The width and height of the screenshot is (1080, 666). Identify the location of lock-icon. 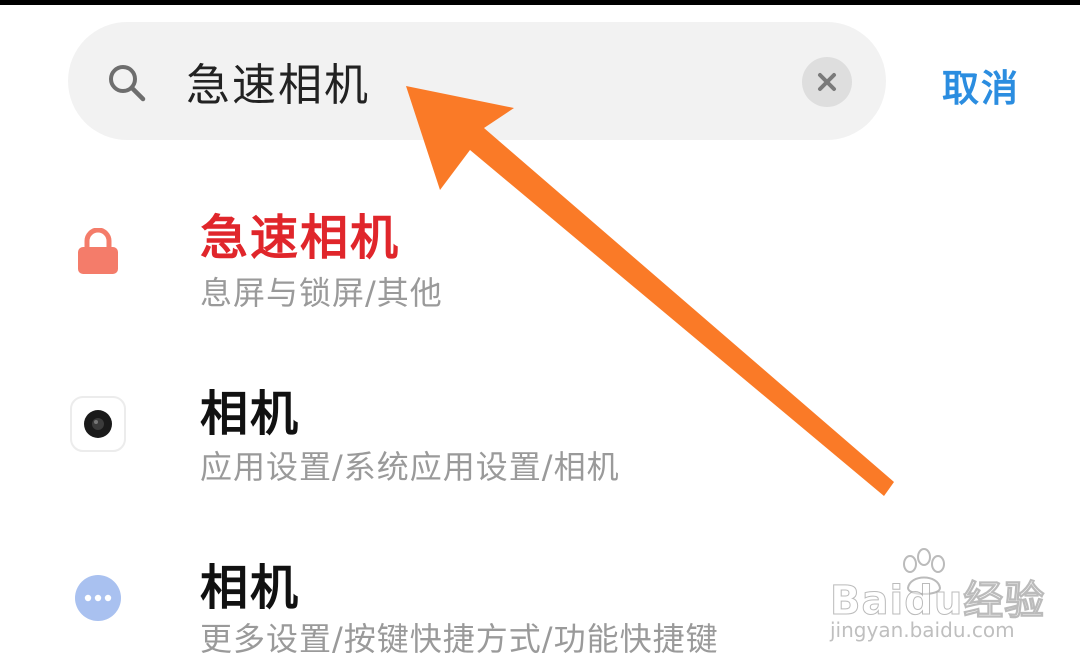
(98, 251).